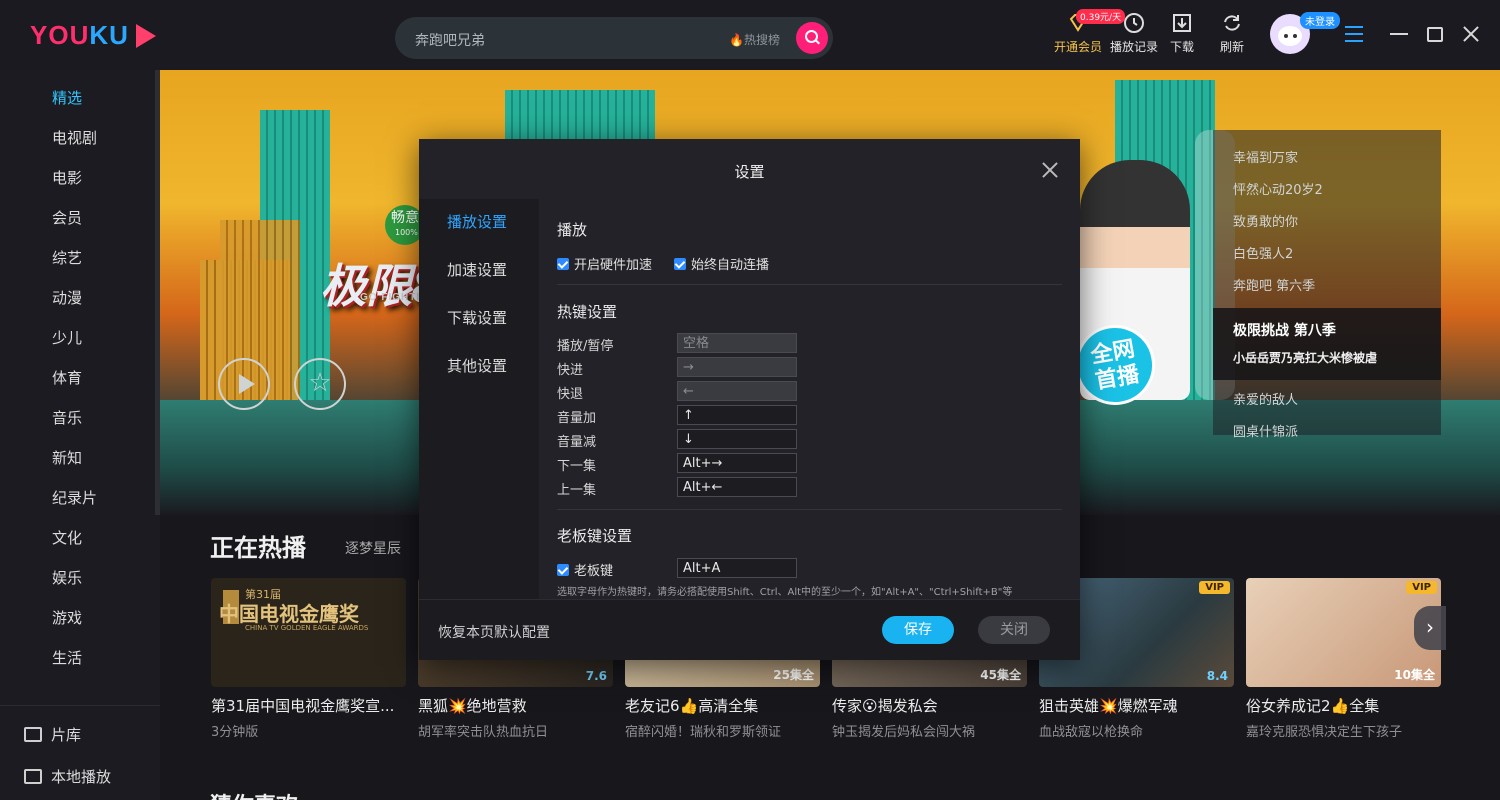  What do you see at coordinates (67, 577) in the screenshot?
I see `sidebar-item-entertainment: 娱乐` at bounding box center [67, 577].